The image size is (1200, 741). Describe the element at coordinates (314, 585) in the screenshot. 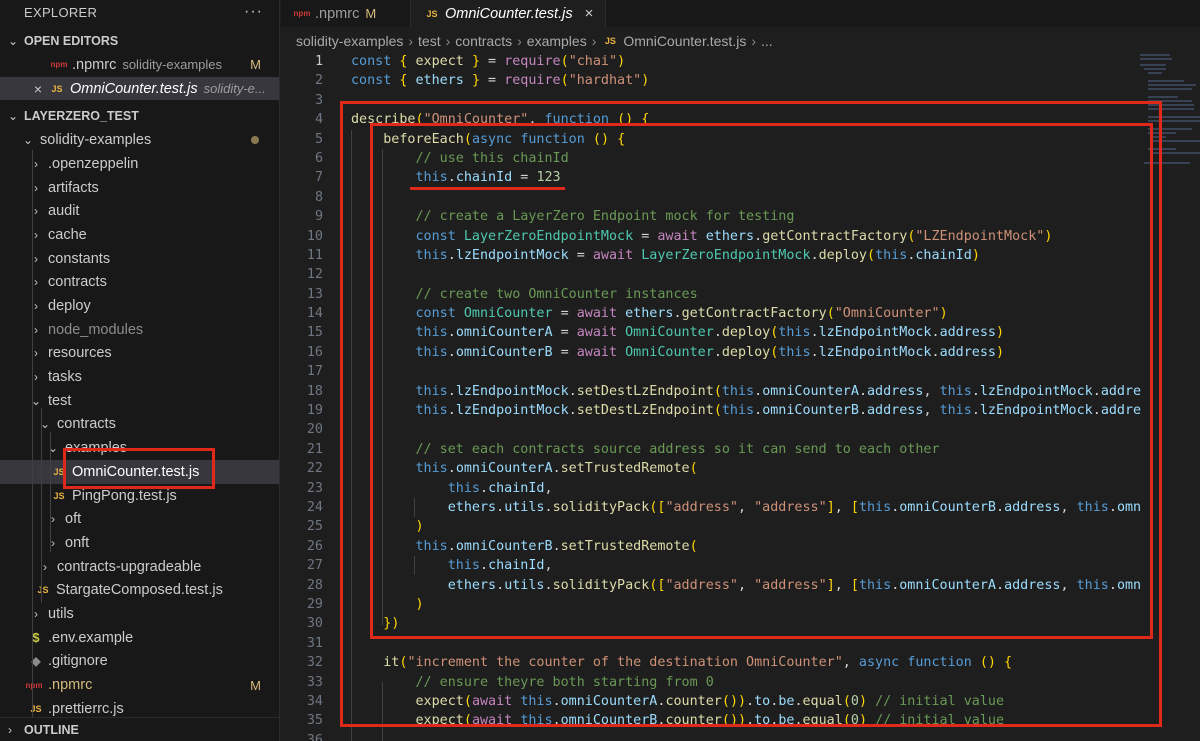

I see `line-number: 28` at that location.